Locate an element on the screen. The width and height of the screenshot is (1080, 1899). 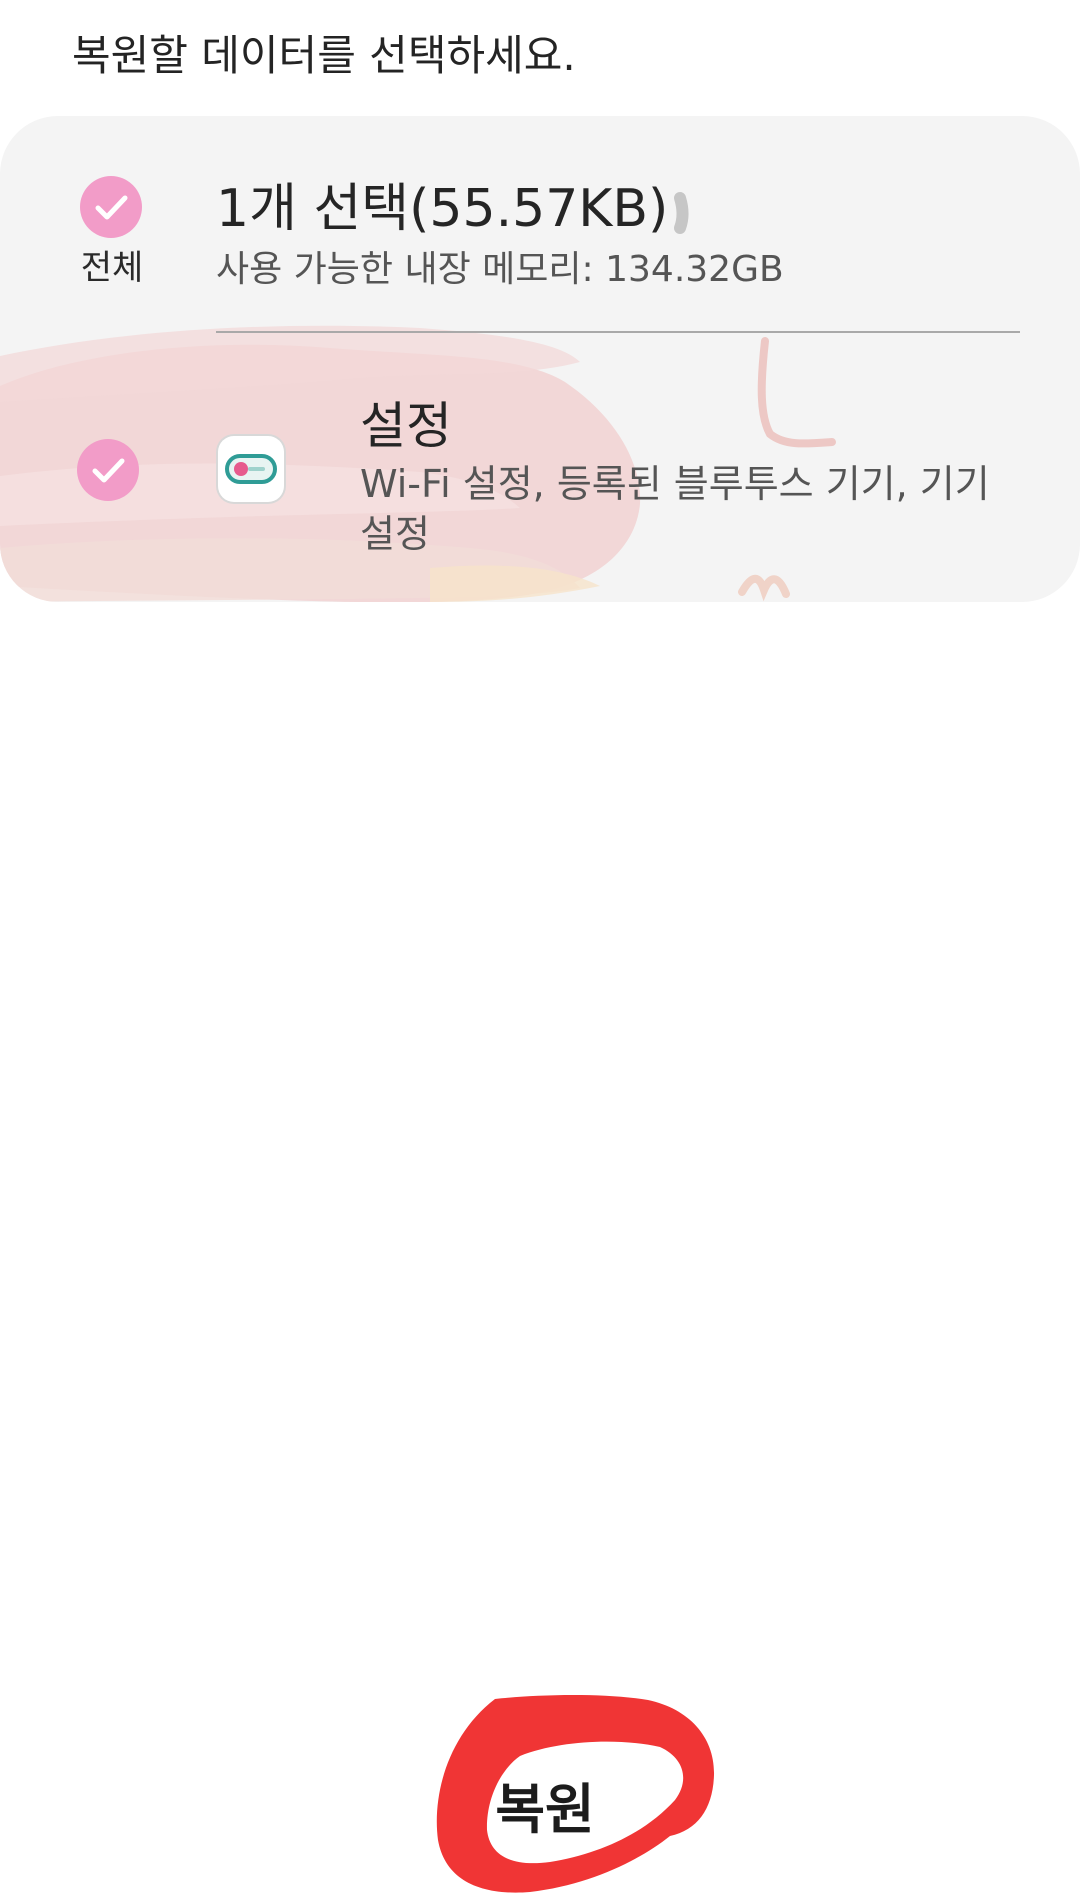
select-all-checkbox is located at coordinates (111, 207).